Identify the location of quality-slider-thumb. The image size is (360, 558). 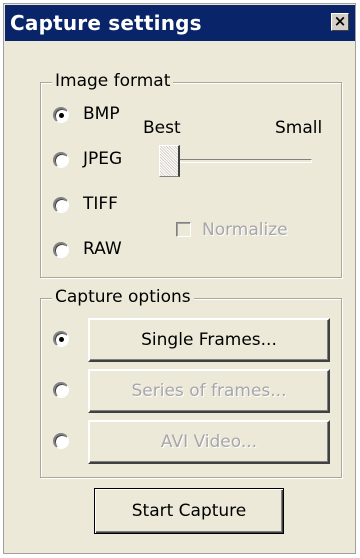
(169, 161).